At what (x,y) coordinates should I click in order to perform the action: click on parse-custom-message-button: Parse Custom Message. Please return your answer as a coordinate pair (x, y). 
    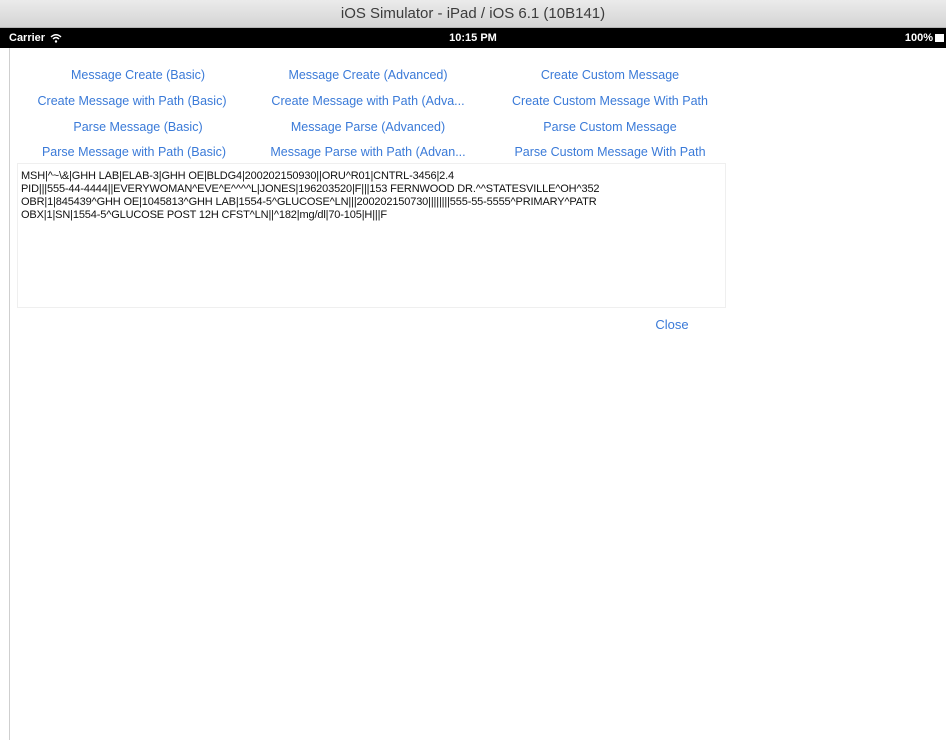
    Looking at the image, I should click on (610, 127).